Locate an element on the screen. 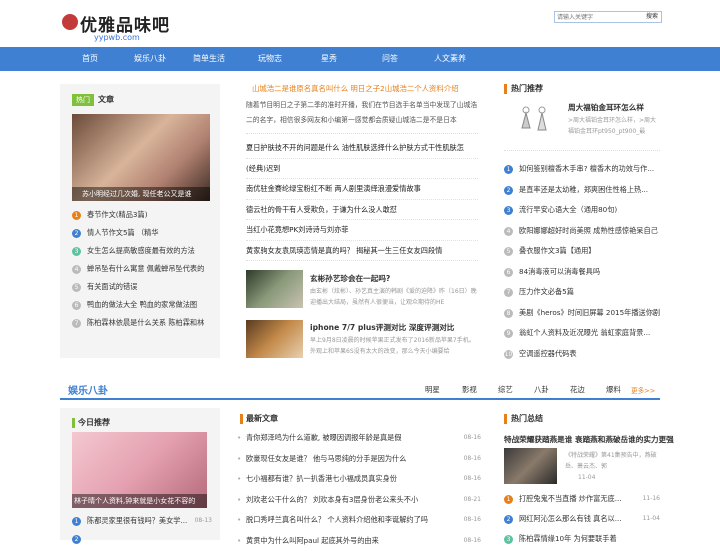  article-link: 德云社的骨干有人受欺负，于谦为什么没人敢怼 is located at coordinates (362, 210).